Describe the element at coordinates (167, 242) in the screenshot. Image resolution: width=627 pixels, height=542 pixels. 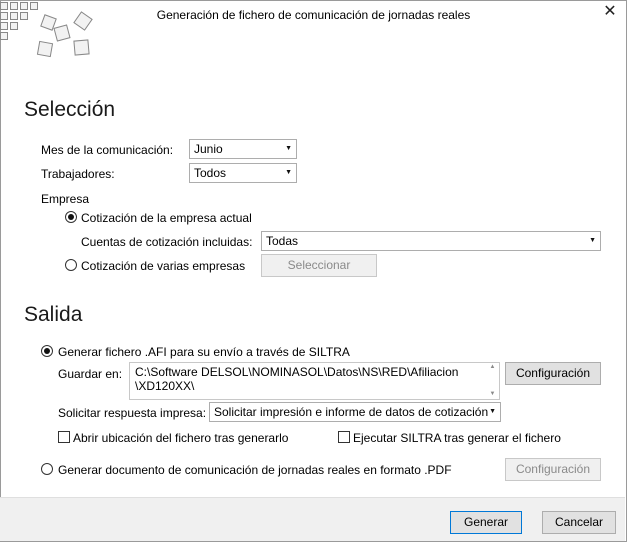
I see `cuentas-label: Cuentas de cotización incluidas:` at that location.